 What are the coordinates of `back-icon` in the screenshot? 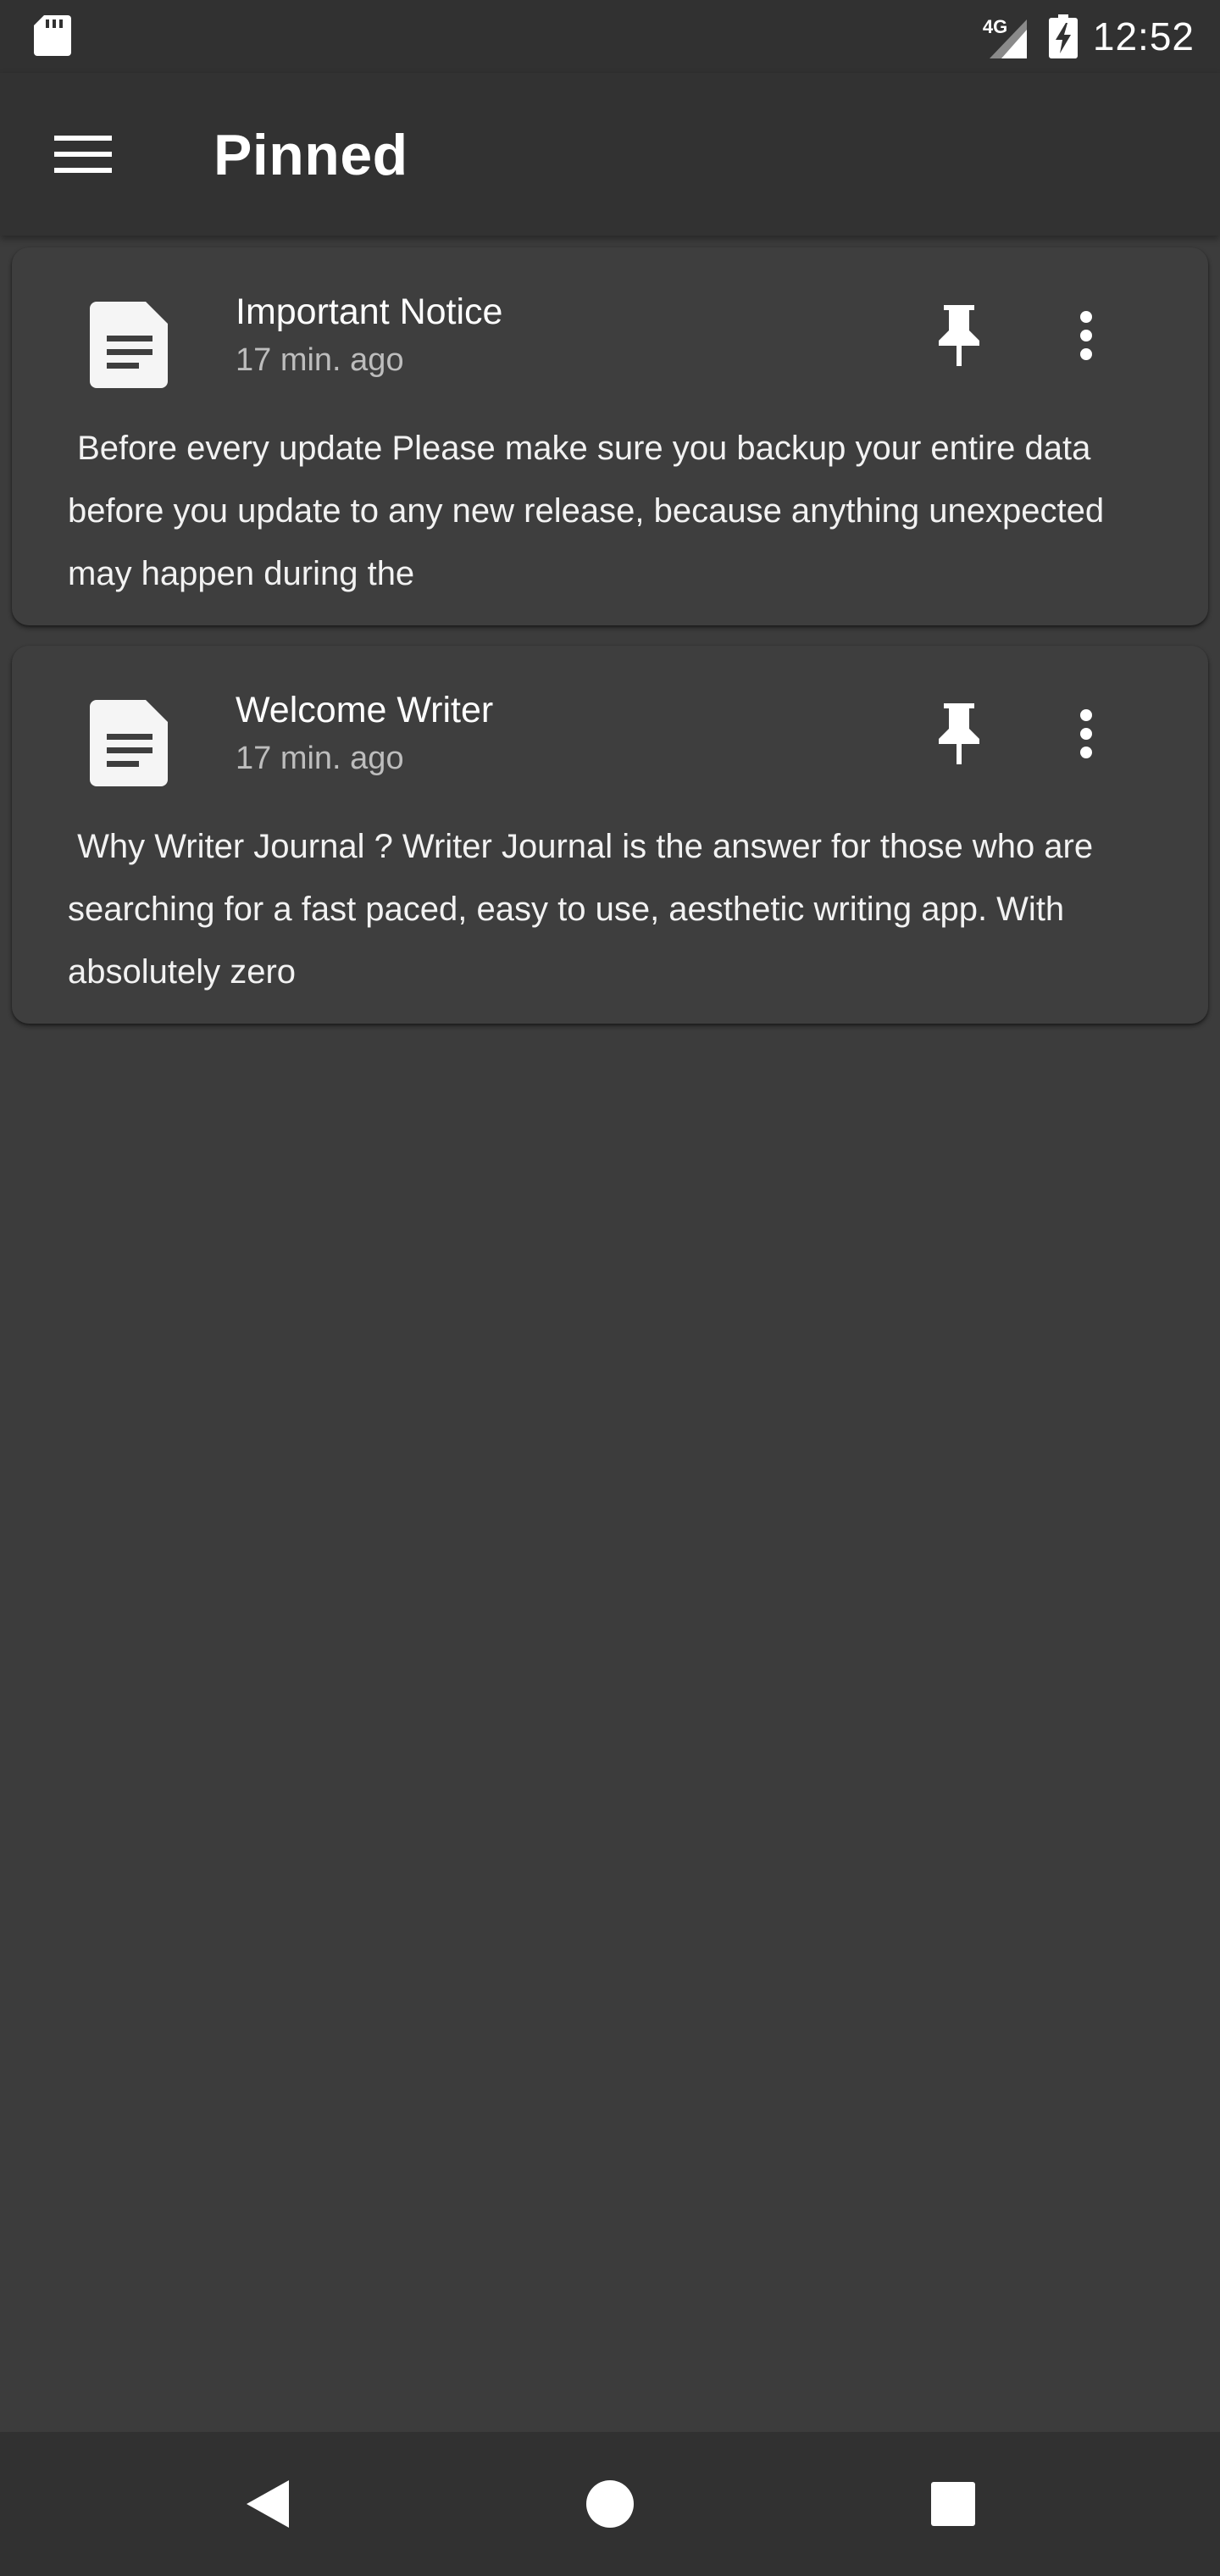 It's located at (268, 2504).